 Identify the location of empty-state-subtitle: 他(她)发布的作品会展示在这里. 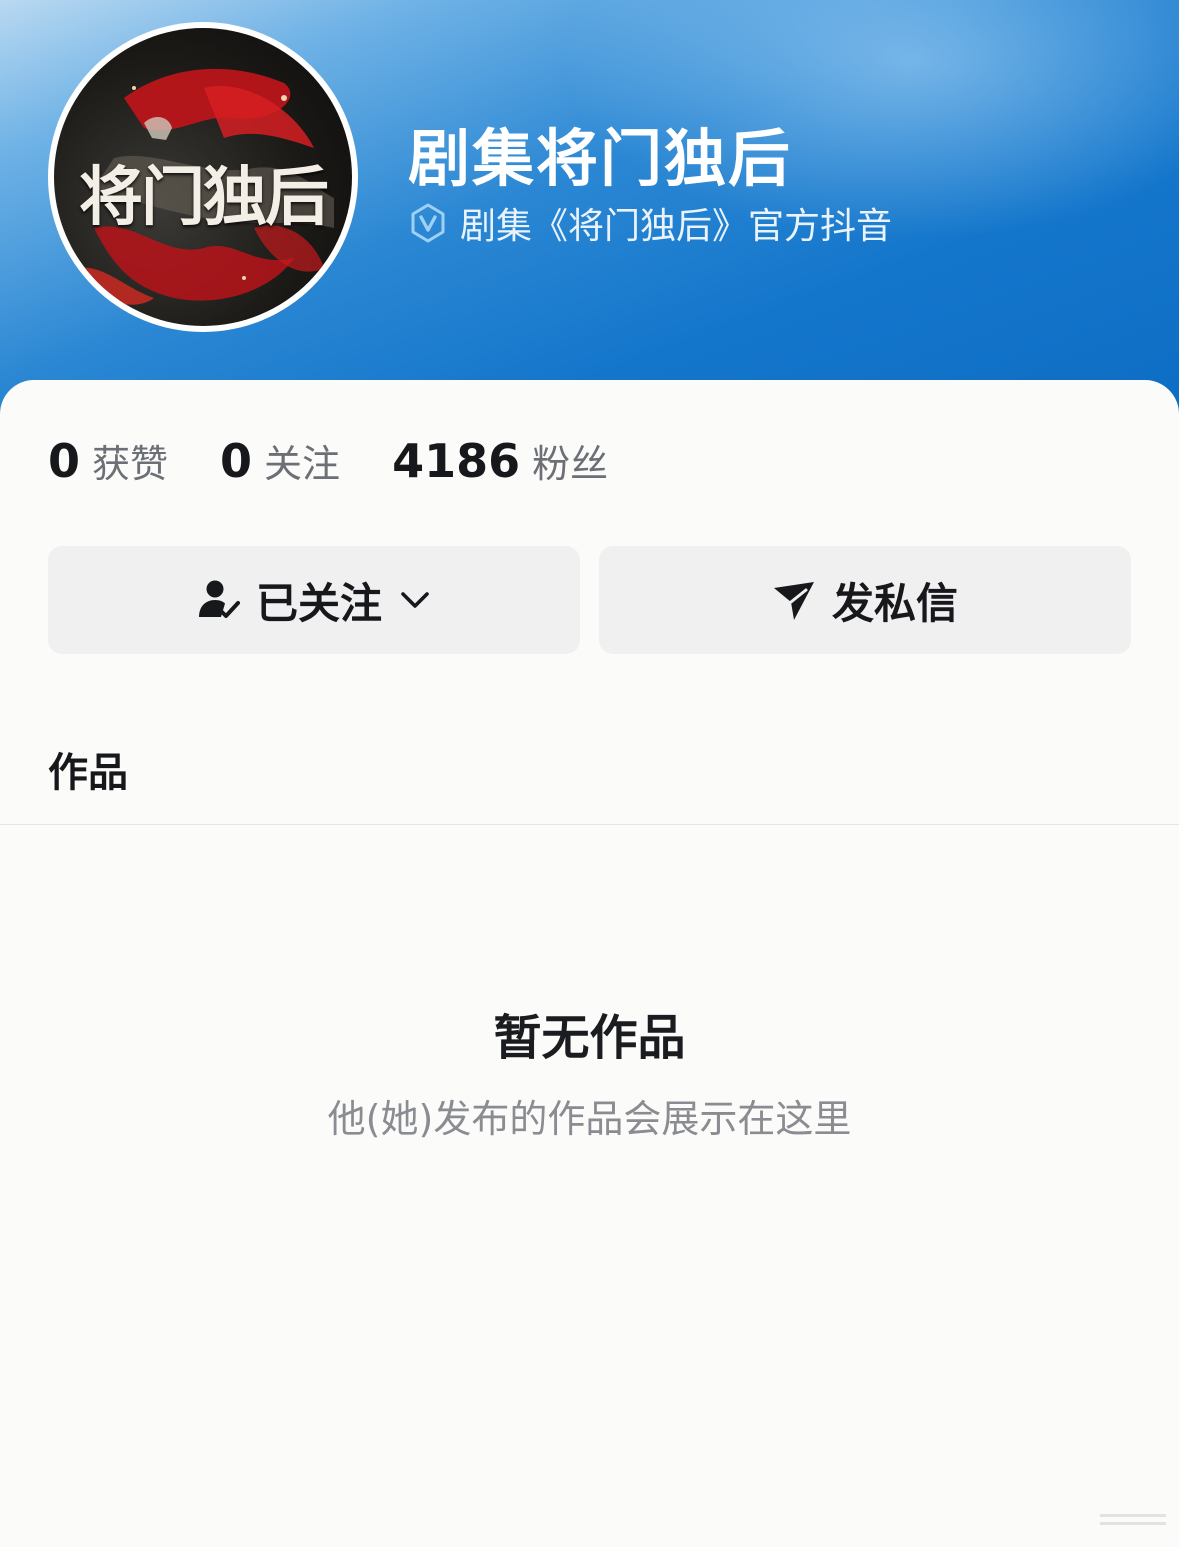
(589, 1119).